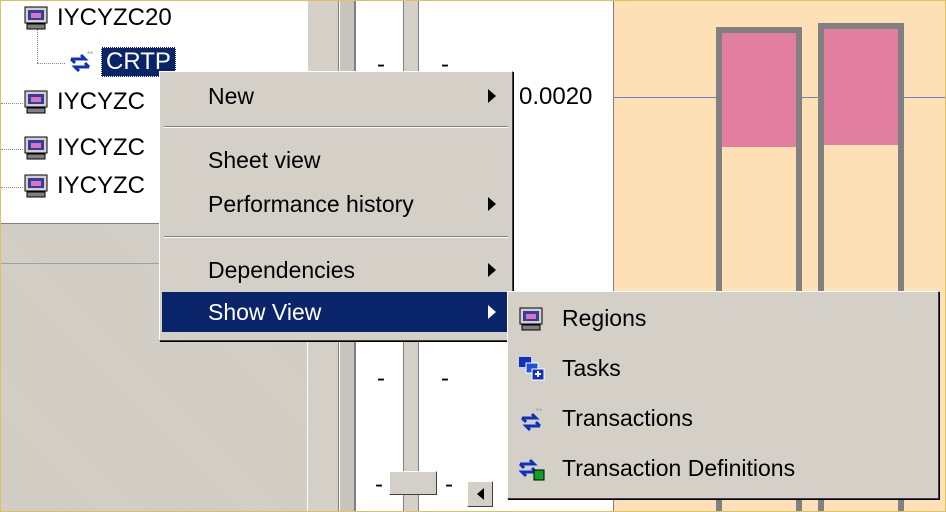 This screenshot has height=512, width=946. What do you see at coordinates (336, 312) in the screenshot?
I see `menu-item-show-view: Show View` at bounding box center [336, 312].